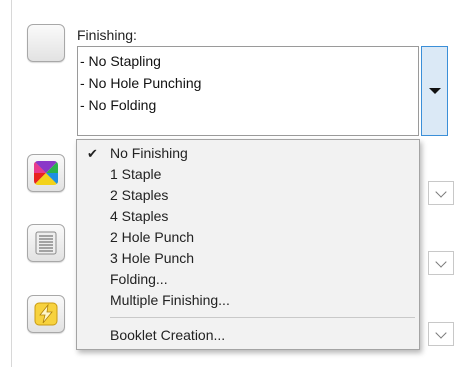 The height and width of the screenshot is (367, 460). What do you see at coordinates (92, 153) in the screenshot?
I see `checkmark-icon: ✔` at bounding box center [92, 153].